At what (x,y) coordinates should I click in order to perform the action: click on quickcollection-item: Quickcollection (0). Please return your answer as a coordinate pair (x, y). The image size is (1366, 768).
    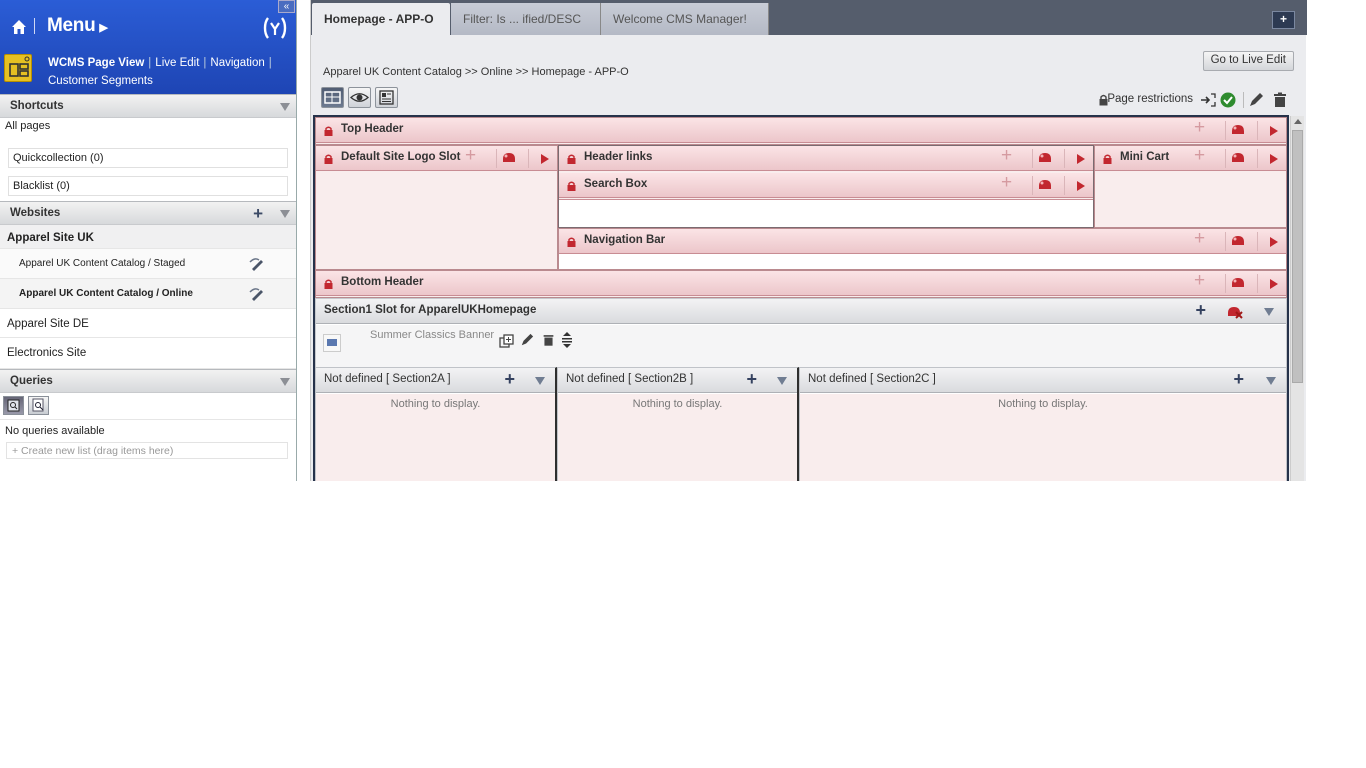
    Looking at the image, I should click on (148, 158).